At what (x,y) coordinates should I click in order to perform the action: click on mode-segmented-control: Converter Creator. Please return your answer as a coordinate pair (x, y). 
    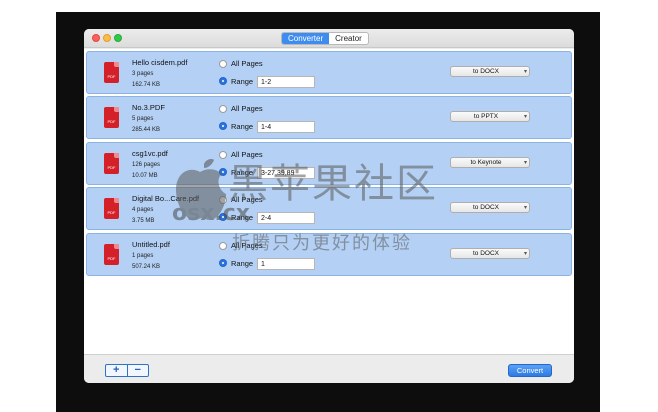
    Looking at the image, I should click on (325, 38).